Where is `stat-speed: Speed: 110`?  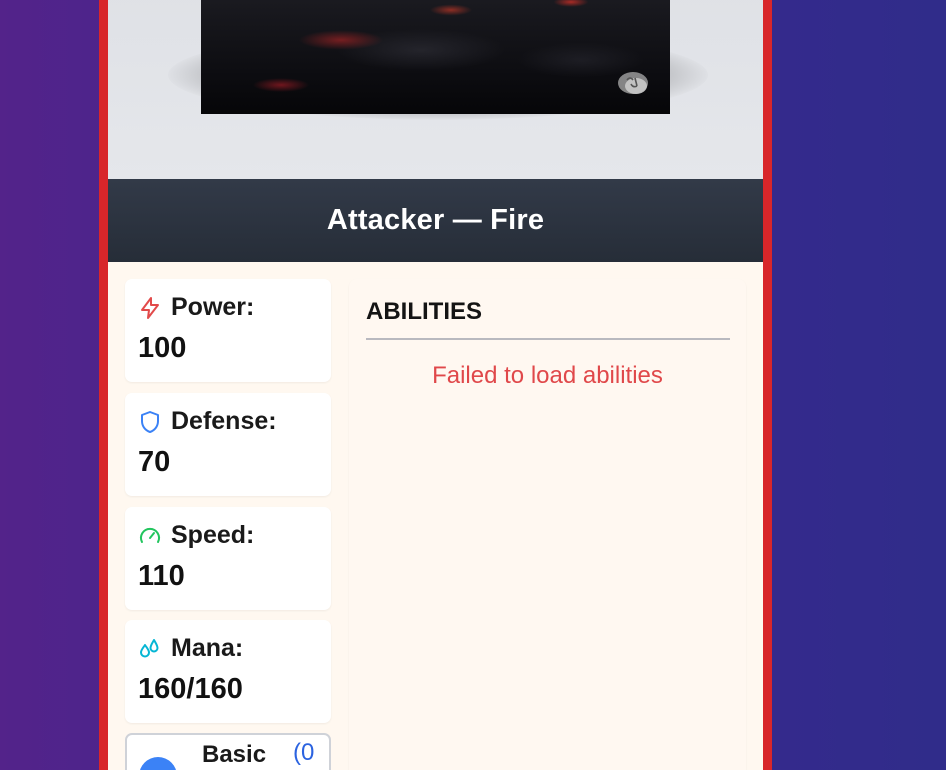 stat-speed: Speed: 110 is located at coordinates (228, 558).